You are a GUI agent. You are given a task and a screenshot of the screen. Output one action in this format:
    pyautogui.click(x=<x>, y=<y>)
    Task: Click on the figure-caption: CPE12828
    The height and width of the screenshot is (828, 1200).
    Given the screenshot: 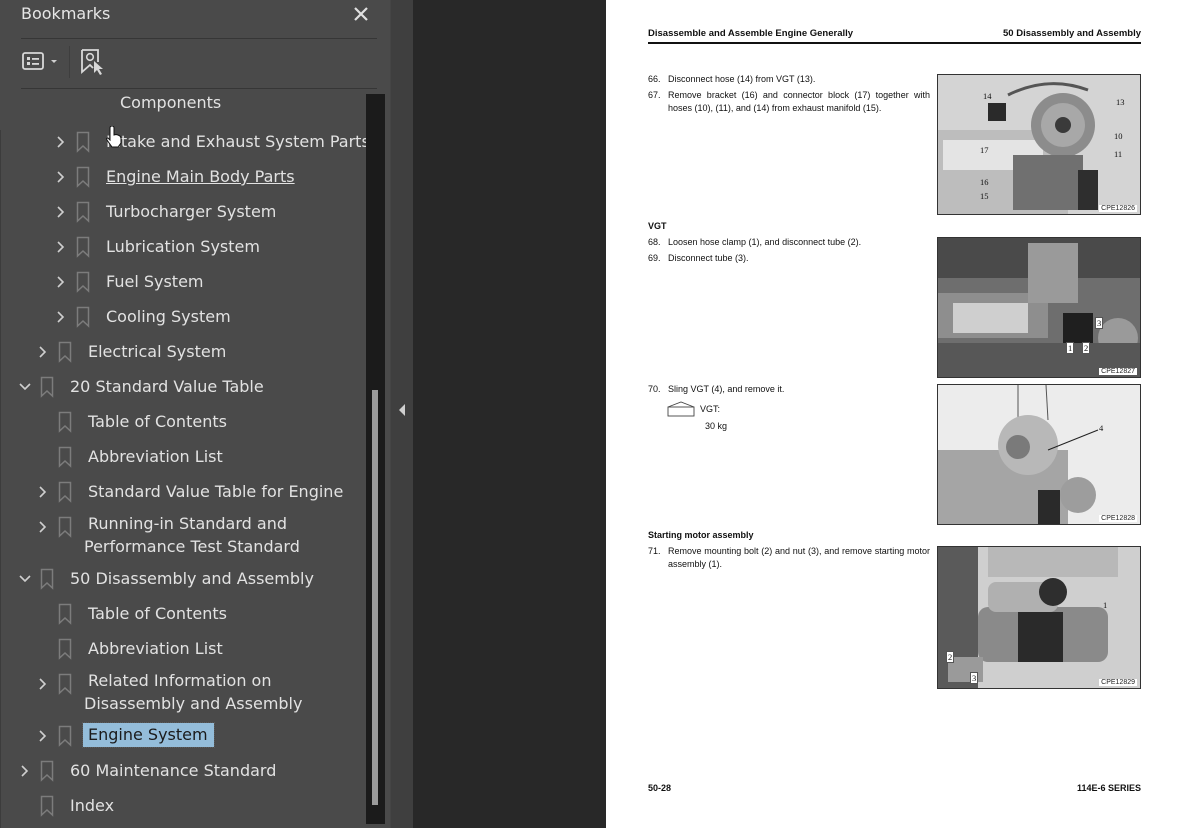 What is the action you would take?
    pyautogui.click(x=1118, y=518)
    